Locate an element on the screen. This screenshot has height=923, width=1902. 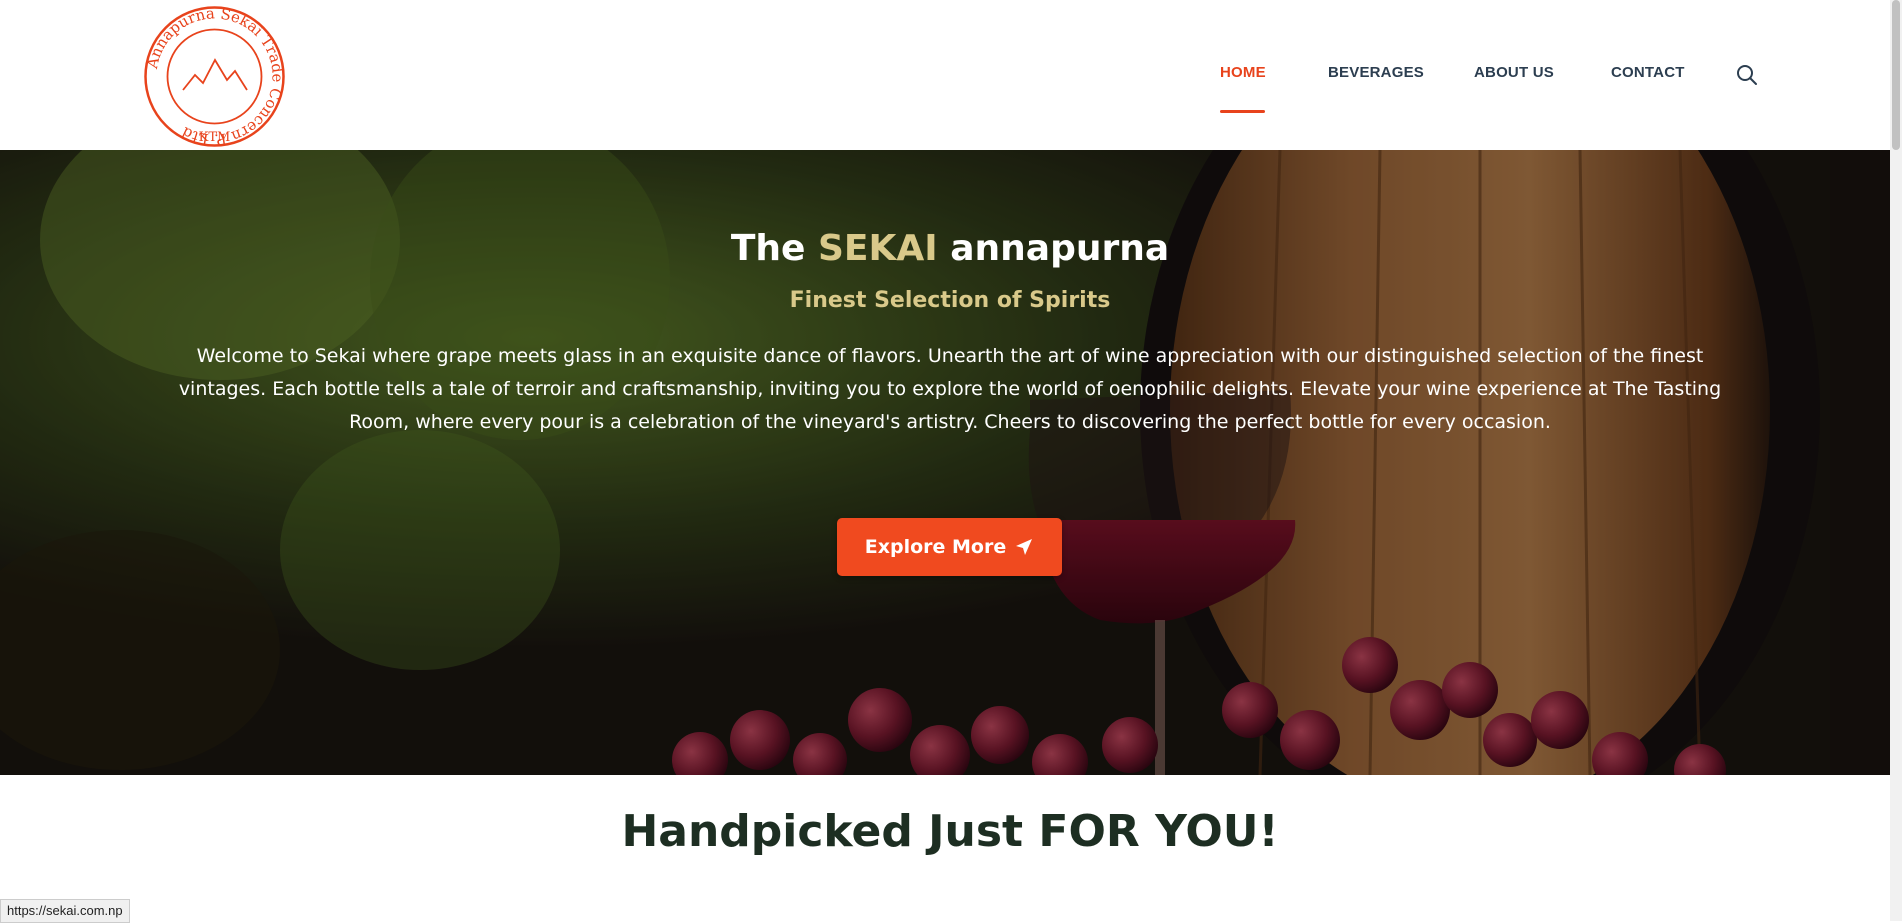
status-bar-url: https://sekai.com.np is located at coordinates (65, 911).